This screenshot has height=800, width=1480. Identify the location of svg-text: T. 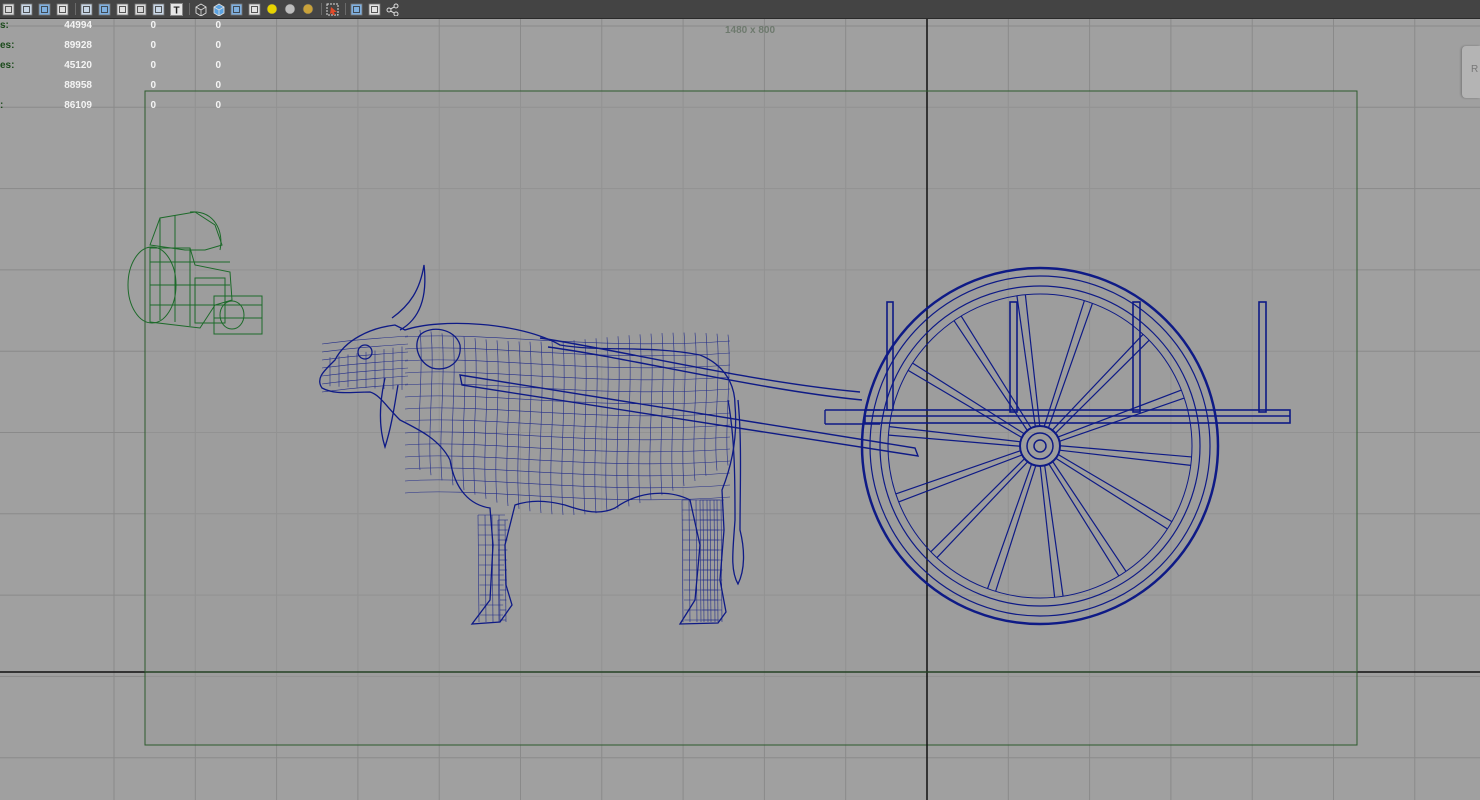
(176, 10).